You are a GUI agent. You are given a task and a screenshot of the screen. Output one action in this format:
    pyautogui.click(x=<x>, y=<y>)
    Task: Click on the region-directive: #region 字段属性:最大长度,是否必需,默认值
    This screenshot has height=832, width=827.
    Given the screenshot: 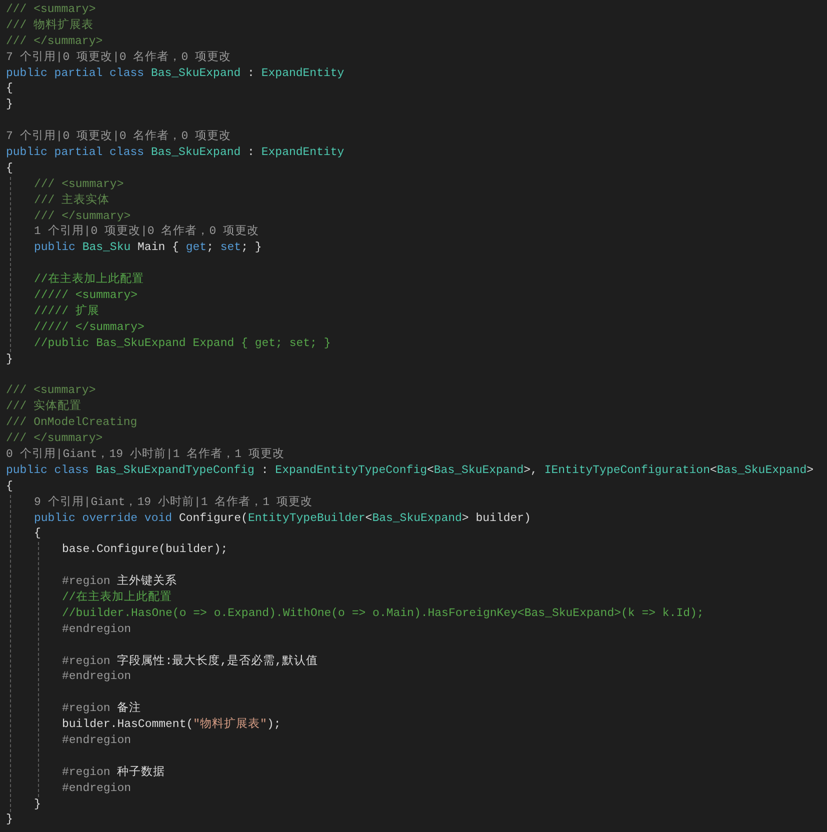 What is the action you would take?
    pyautogui.click(x=190, y=662)
    